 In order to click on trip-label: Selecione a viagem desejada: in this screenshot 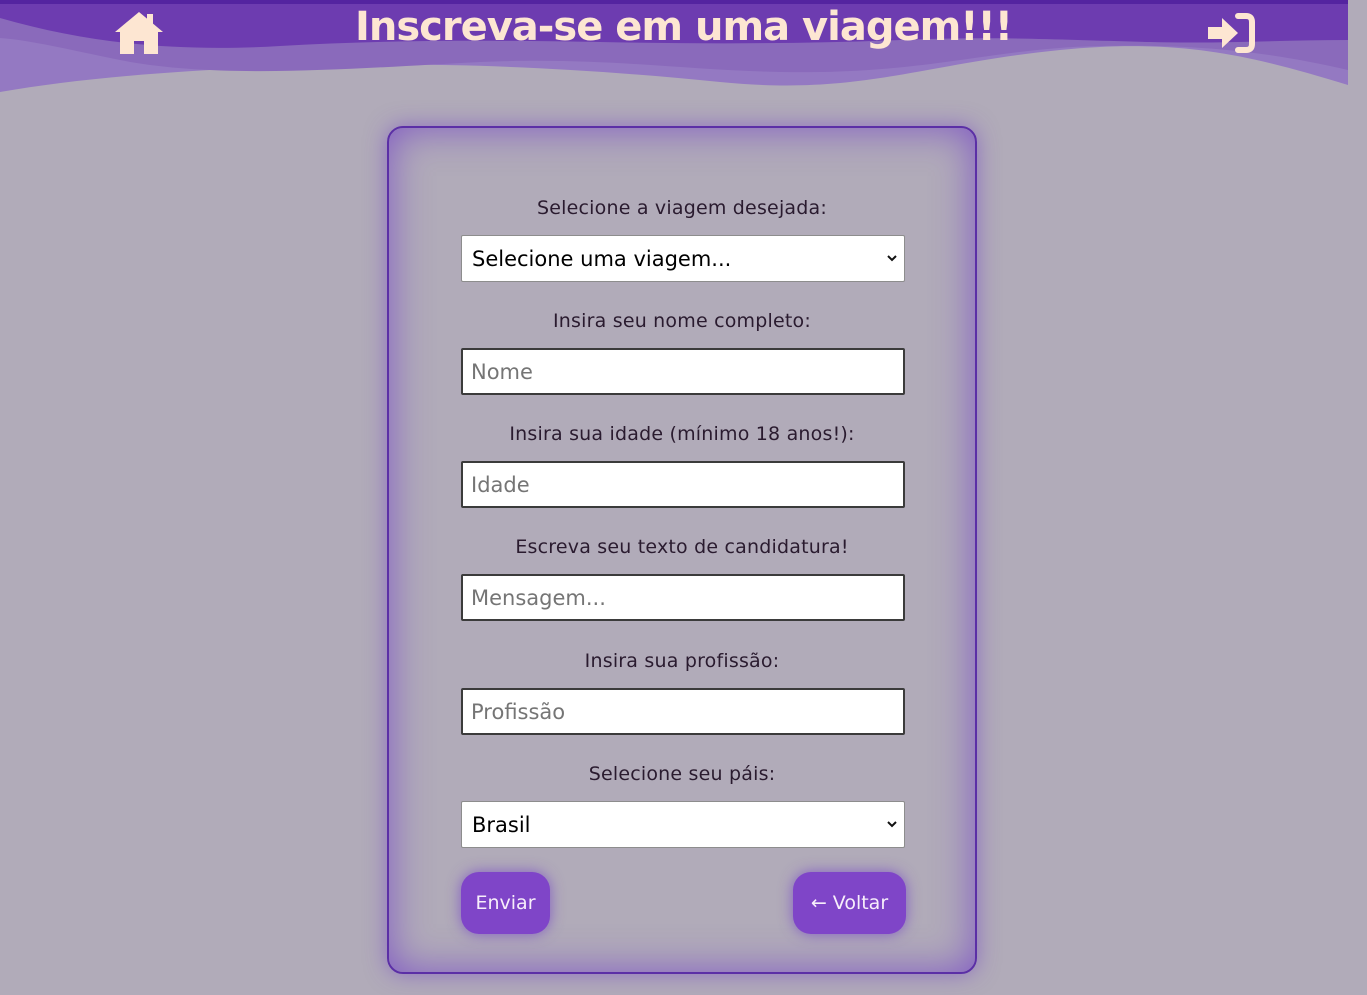, I will do `click(682, 208)`.